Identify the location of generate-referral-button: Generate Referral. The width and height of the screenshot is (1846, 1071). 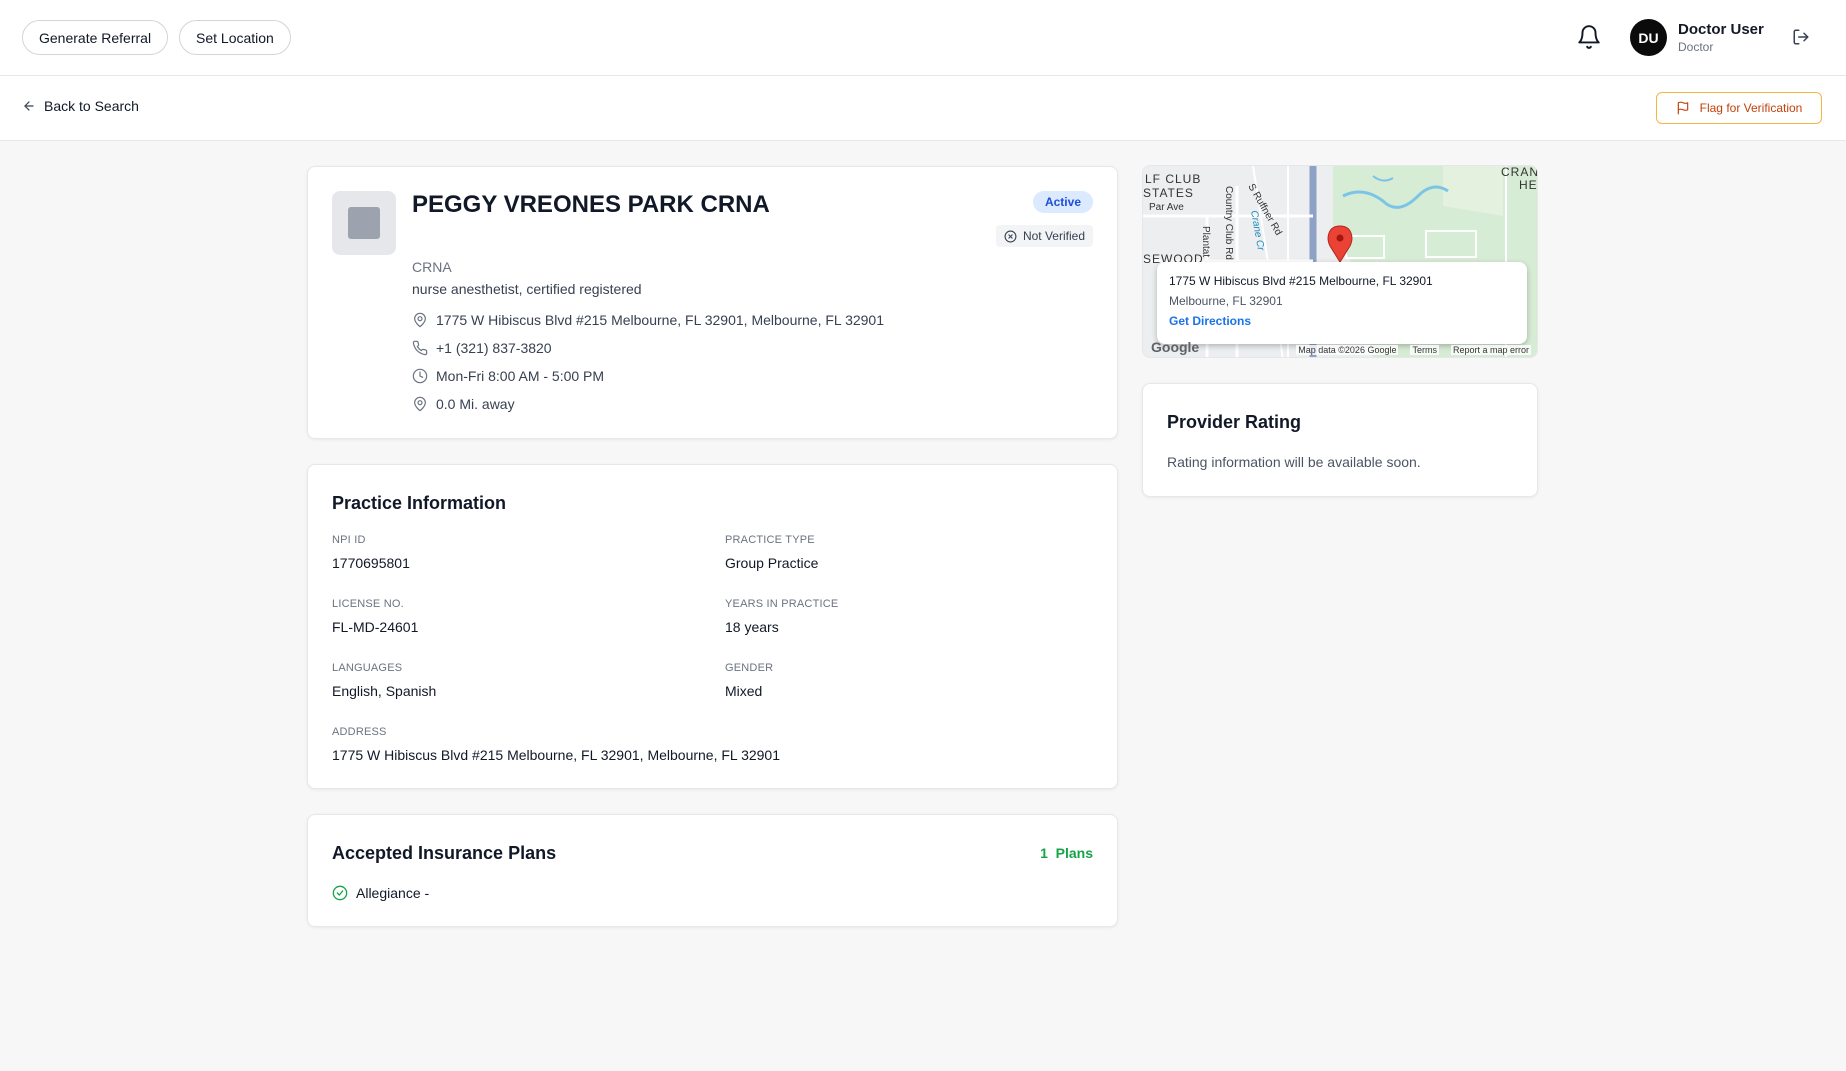
(95, 37).